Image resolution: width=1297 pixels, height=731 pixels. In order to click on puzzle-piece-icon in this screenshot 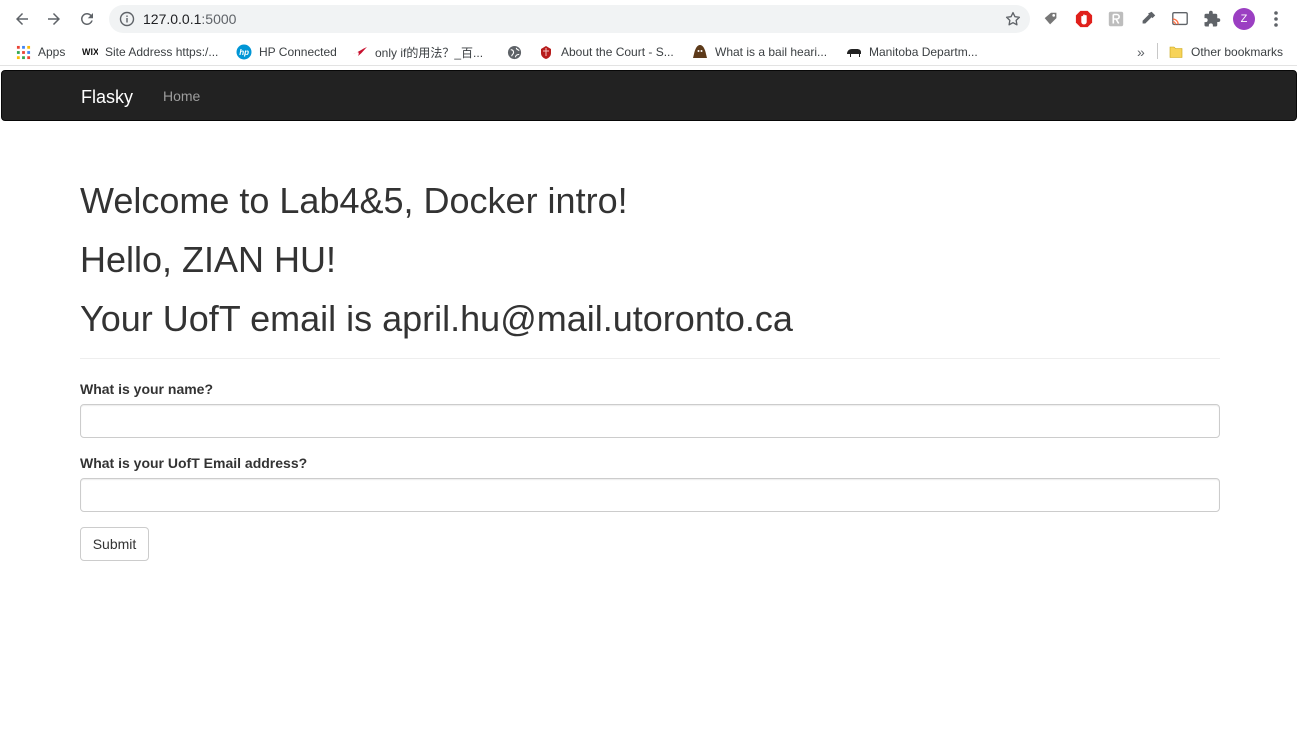, I will do `click(1212, 18)`.